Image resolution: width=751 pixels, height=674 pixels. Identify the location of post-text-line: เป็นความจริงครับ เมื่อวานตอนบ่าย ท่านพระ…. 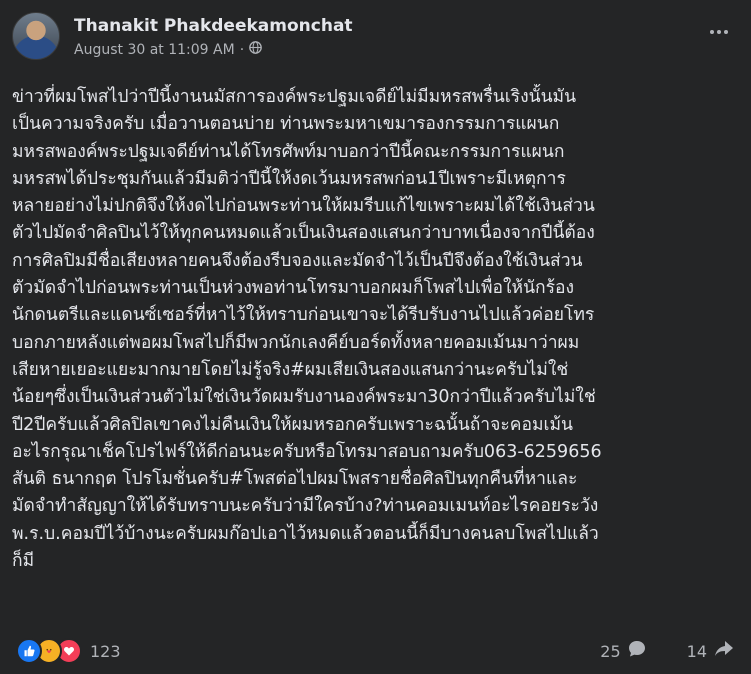
(286, 124).